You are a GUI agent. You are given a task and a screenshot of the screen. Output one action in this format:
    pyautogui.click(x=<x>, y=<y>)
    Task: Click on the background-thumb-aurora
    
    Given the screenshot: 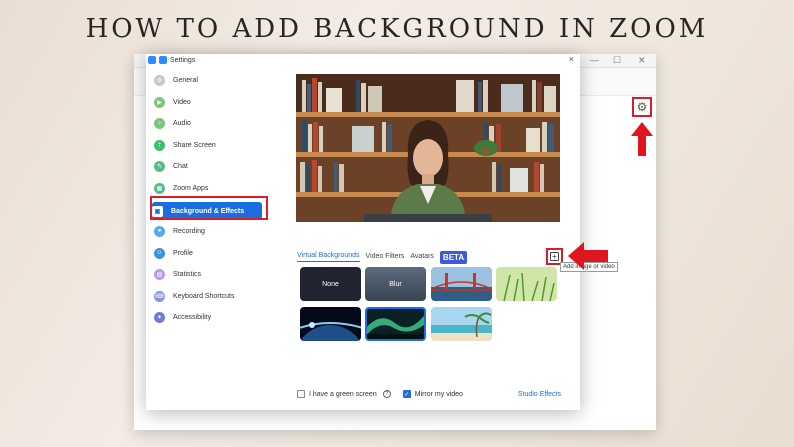 What is the action you would take?
    pyautogui.click(x=395, y=324)
    